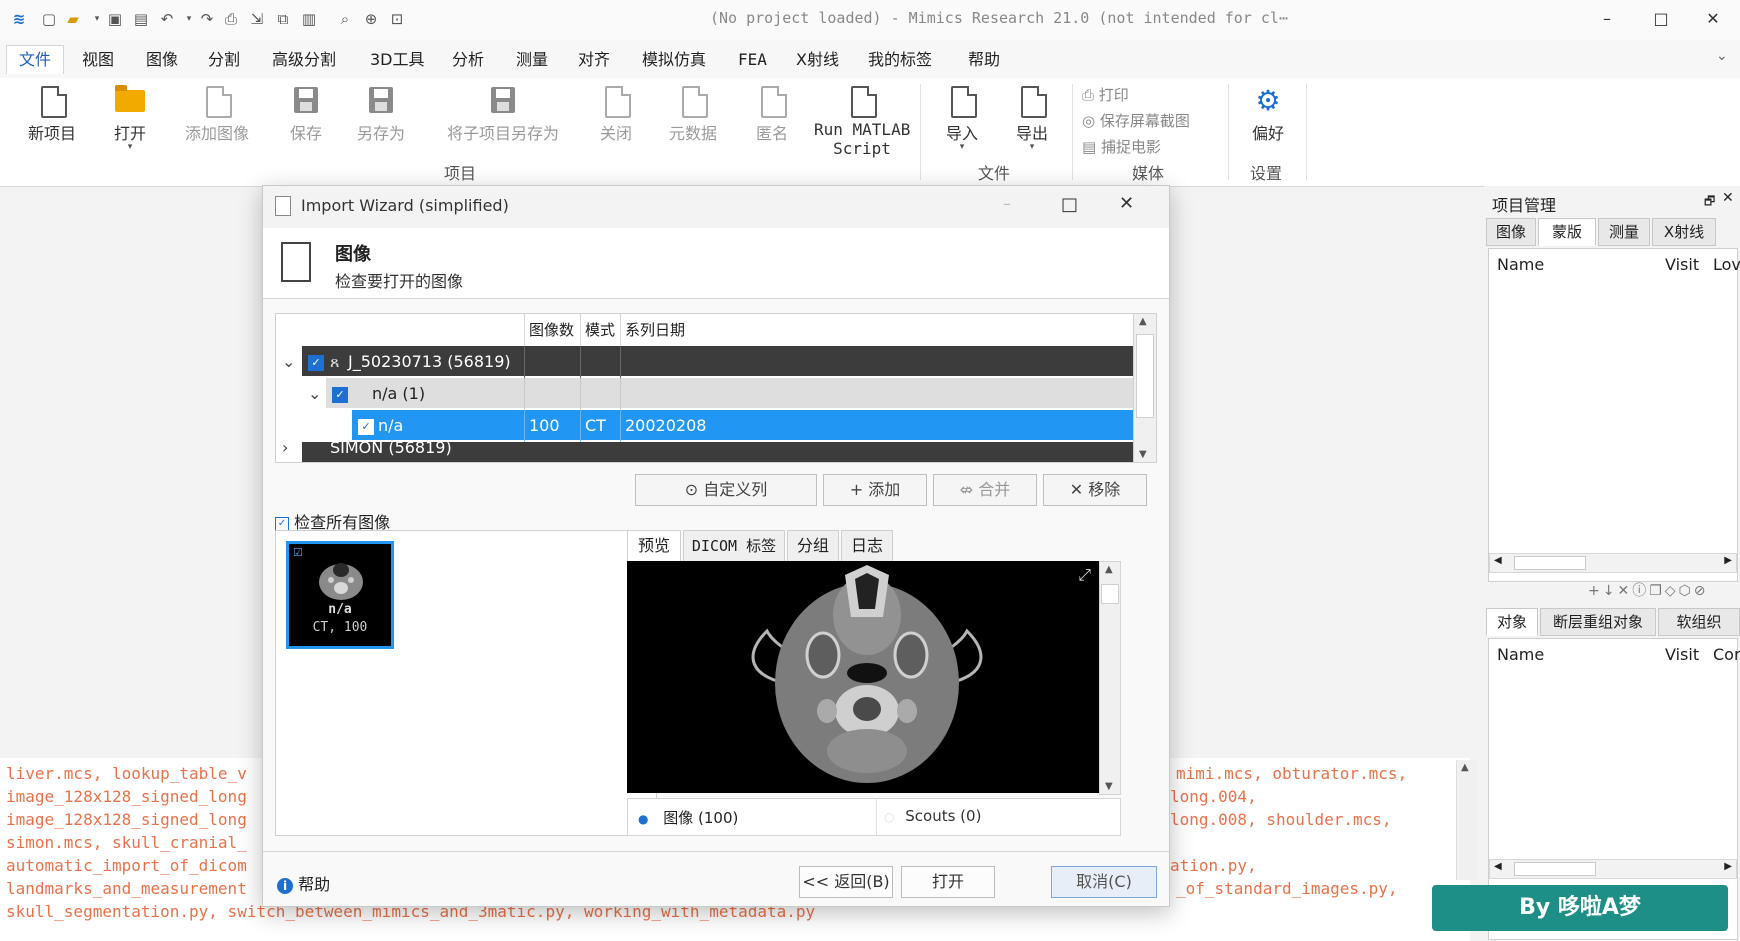  I want to click on save-screenshot-button: ◎ 保存屏幕截图, so click(1136, 120).